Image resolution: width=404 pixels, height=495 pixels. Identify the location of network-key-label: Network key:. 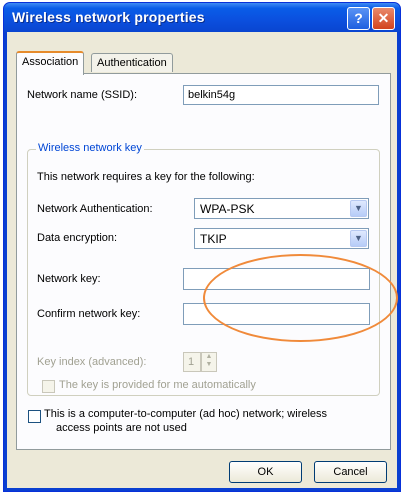
(69, 279).